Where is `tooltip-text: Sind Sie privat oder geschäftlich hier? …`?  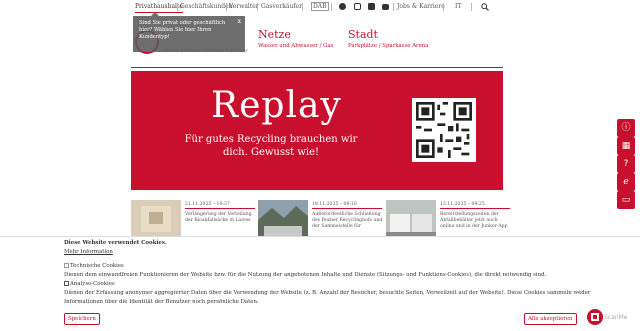 tooltip-text: Sind Sie privat oder geschäftlich hier? … is located at coordinates (182, 30).